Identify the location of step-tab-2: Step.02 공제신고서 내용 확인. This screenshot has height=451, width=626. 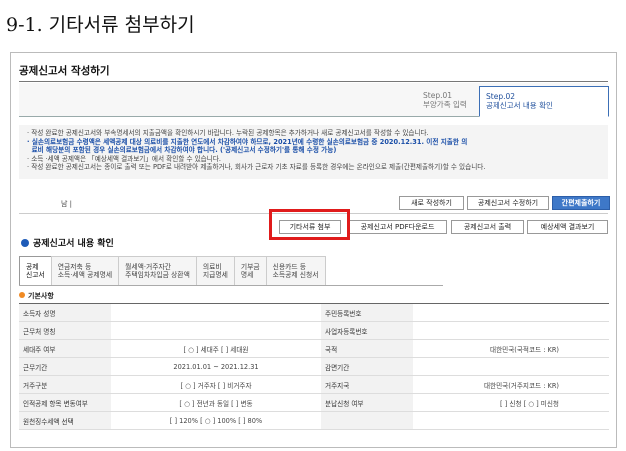
(544, 101).